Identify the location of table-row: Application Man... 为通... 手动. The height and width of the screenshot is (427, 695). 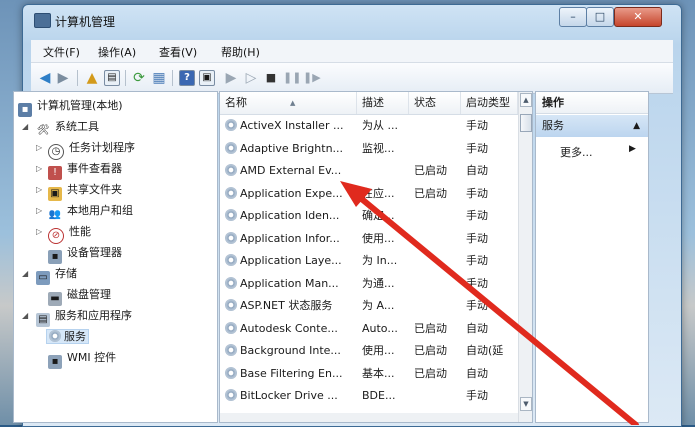
(369, 284).